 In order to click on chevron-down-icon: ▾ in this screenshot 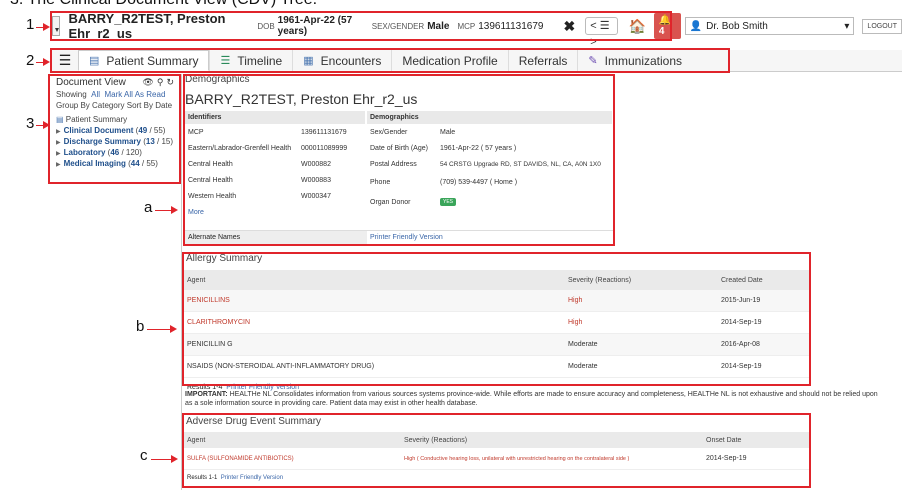, I will do `click(847, 26)`.